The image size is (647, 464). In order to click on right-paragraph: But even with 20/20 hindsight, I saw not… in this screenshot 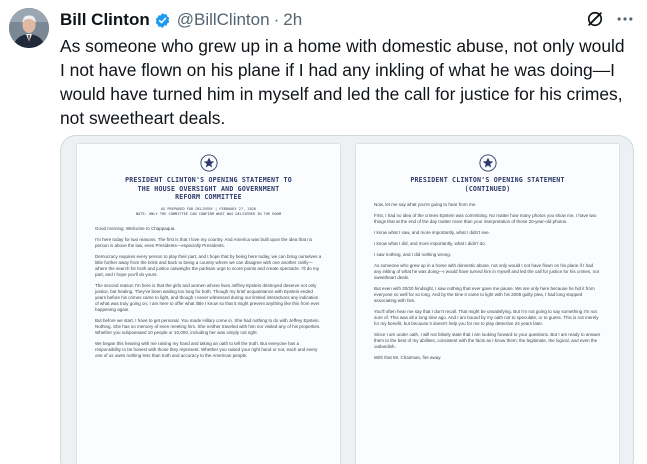, I will do `click(484, 294)`.